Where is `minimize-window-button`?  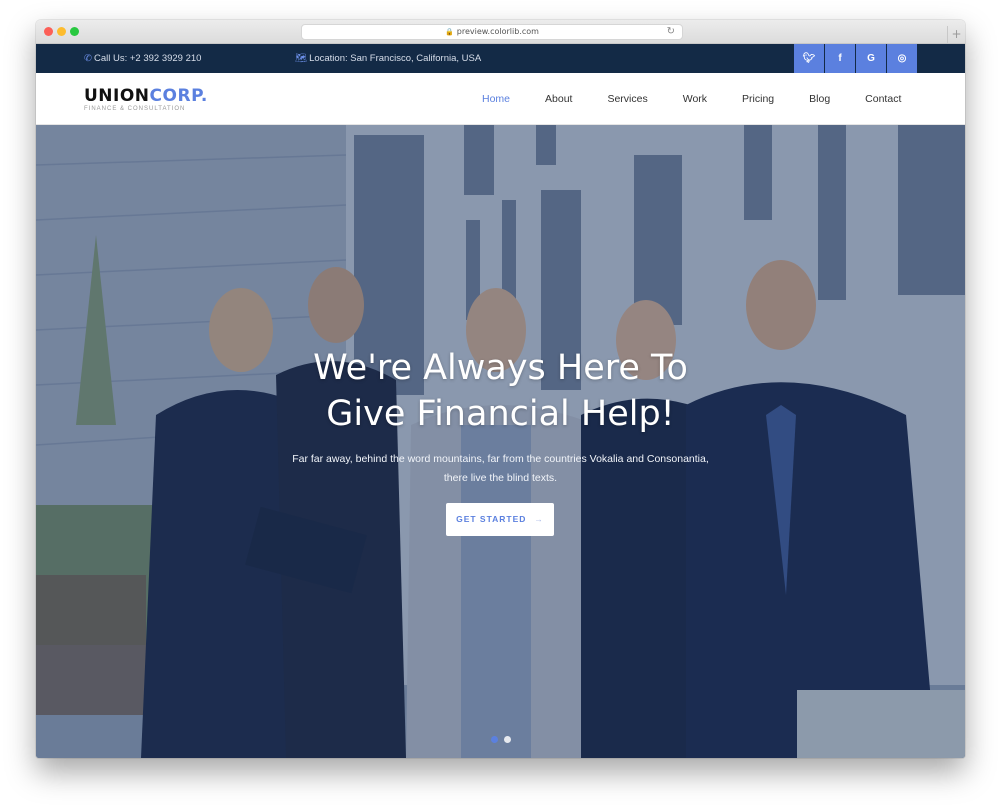
minimize-window-button is located at coordinates (61, 31).